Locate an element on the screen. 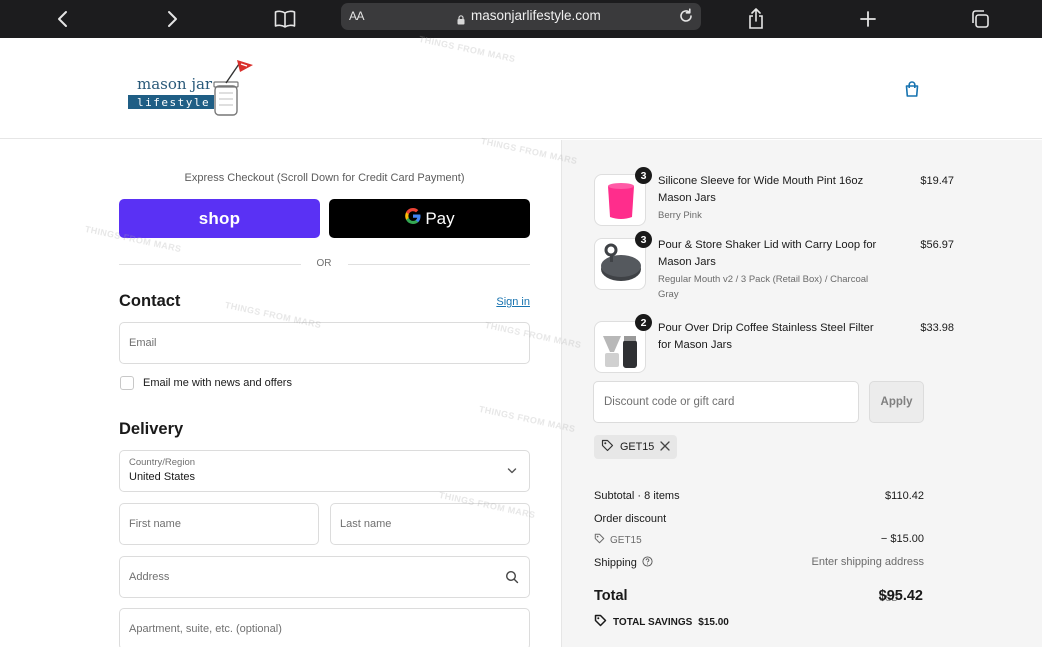 This screenshot has width=1042, height=647. close-icon is located at coordinates (665, 447).